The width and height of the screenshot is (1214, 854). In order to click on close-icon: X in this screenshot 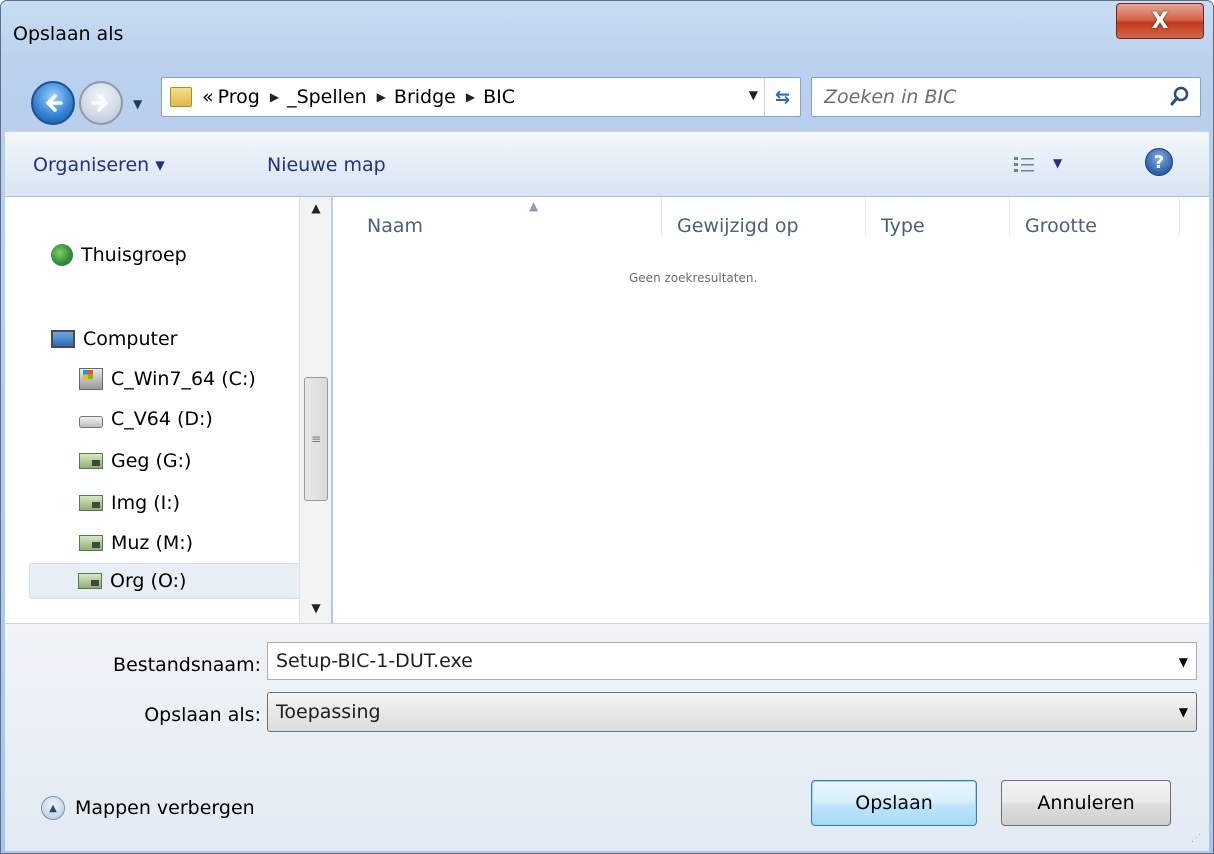, I will do `click(1160, 21)`.